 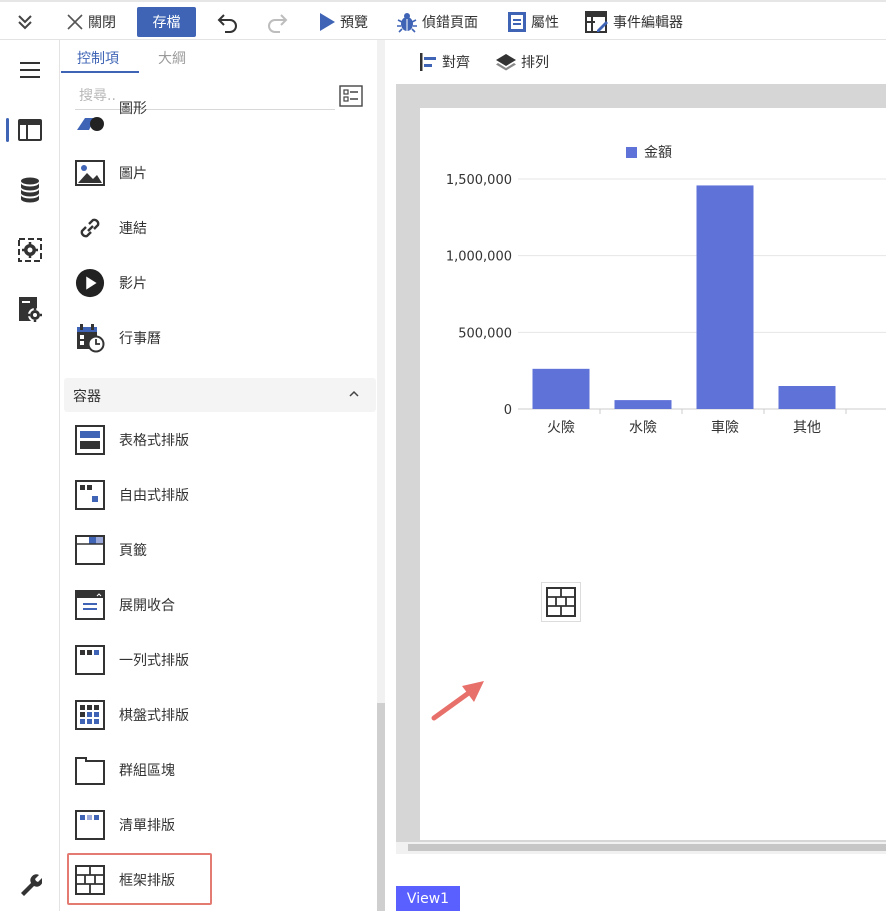 I want to click on control-item-label: 清單排版, so click(x=147, y=826).